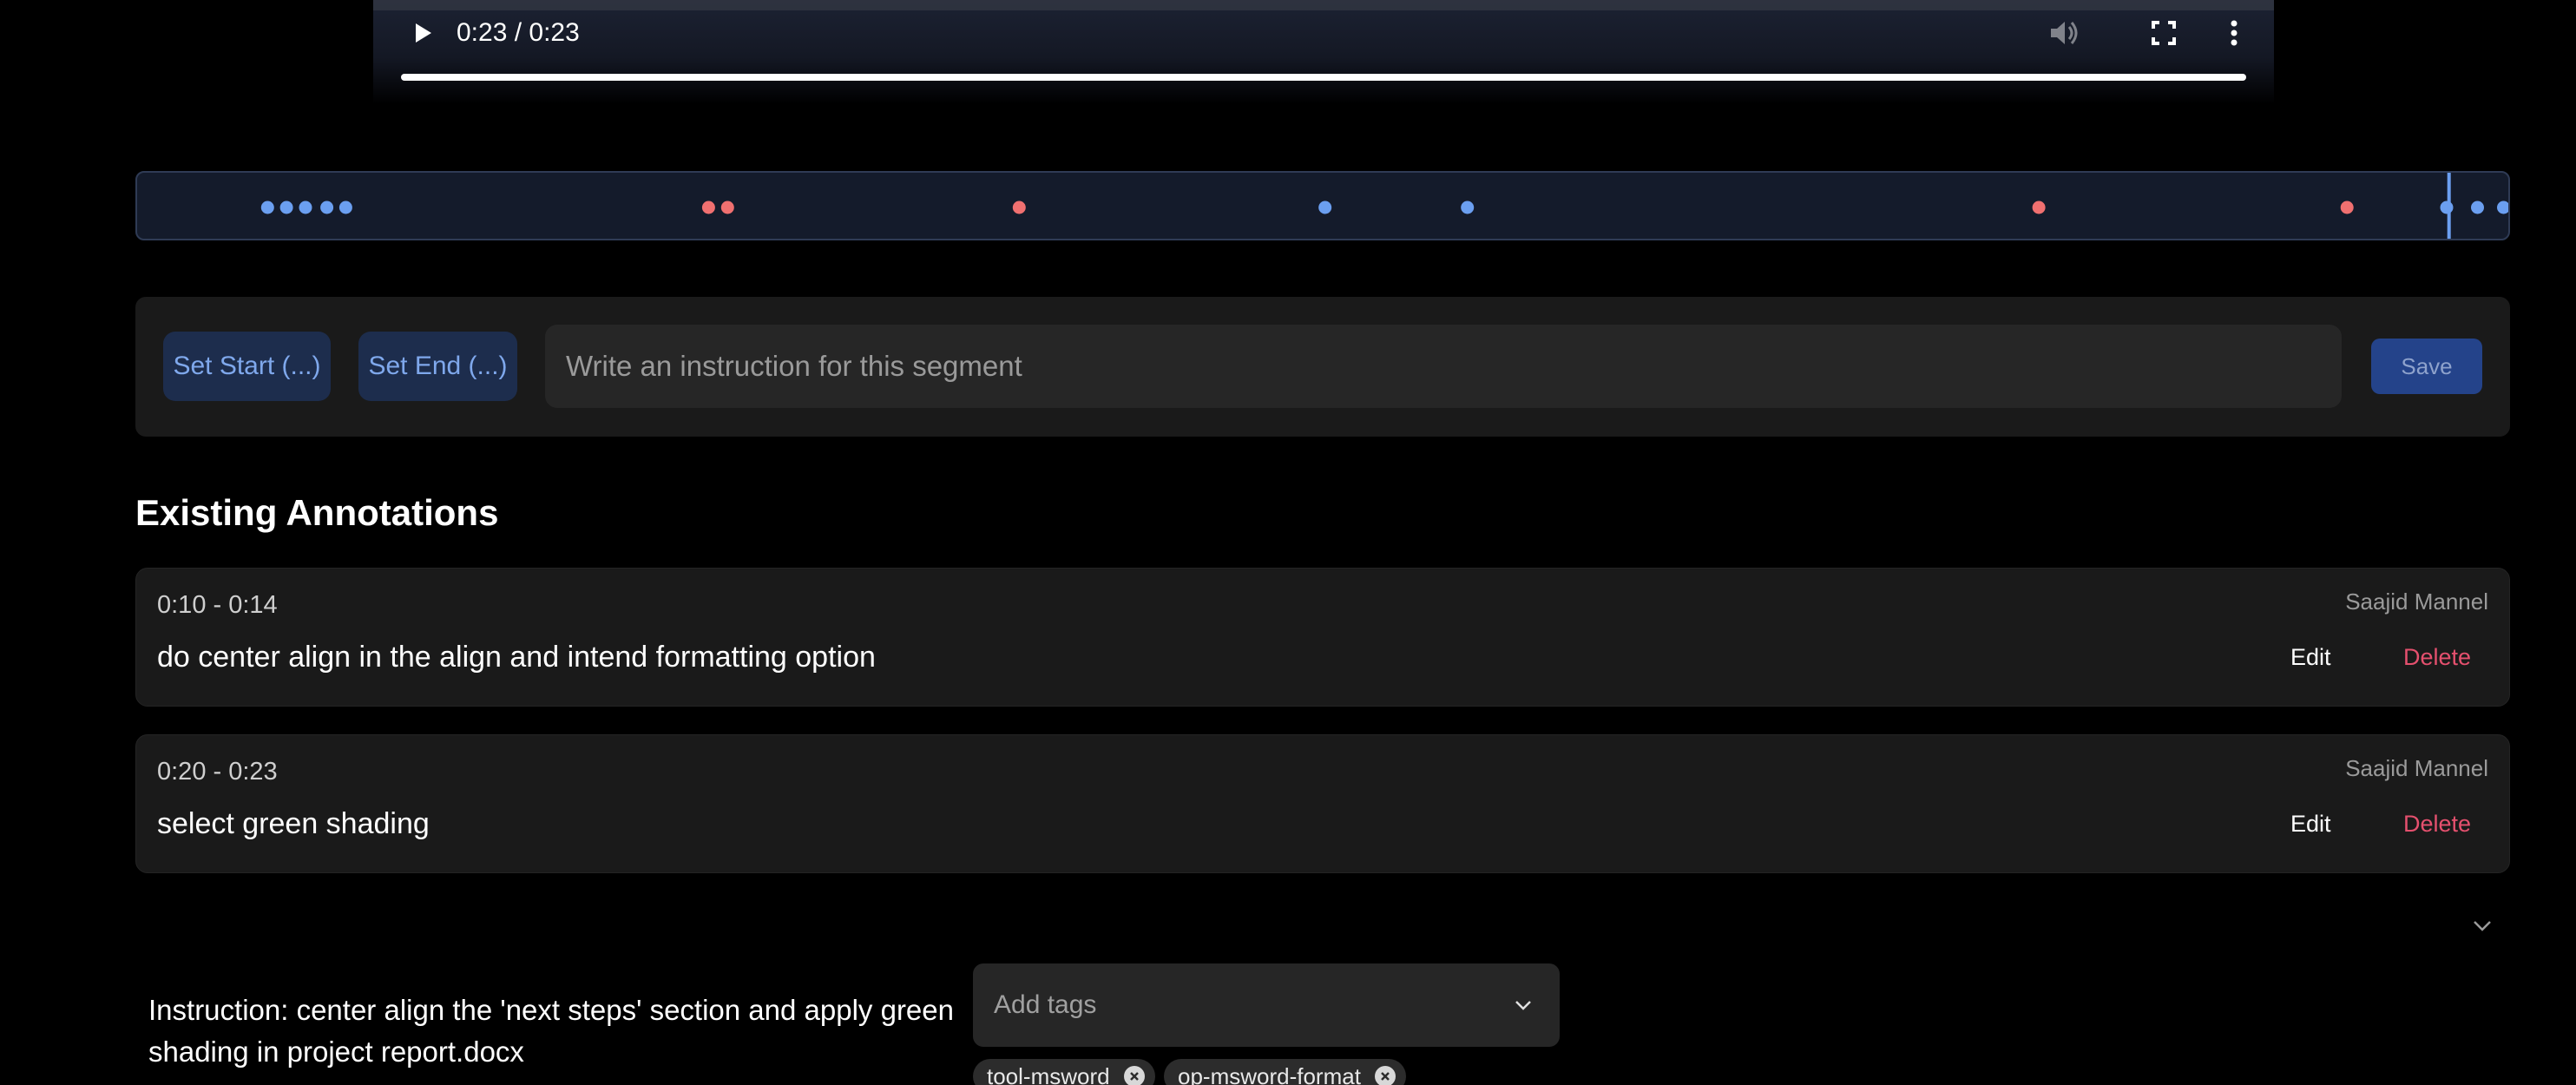 The height and width of the screenshot is (1085, 2576). What do you see at coordinates (421, 33) in the screenshot?
I see `play-icon` at bounding box center [421, 33].